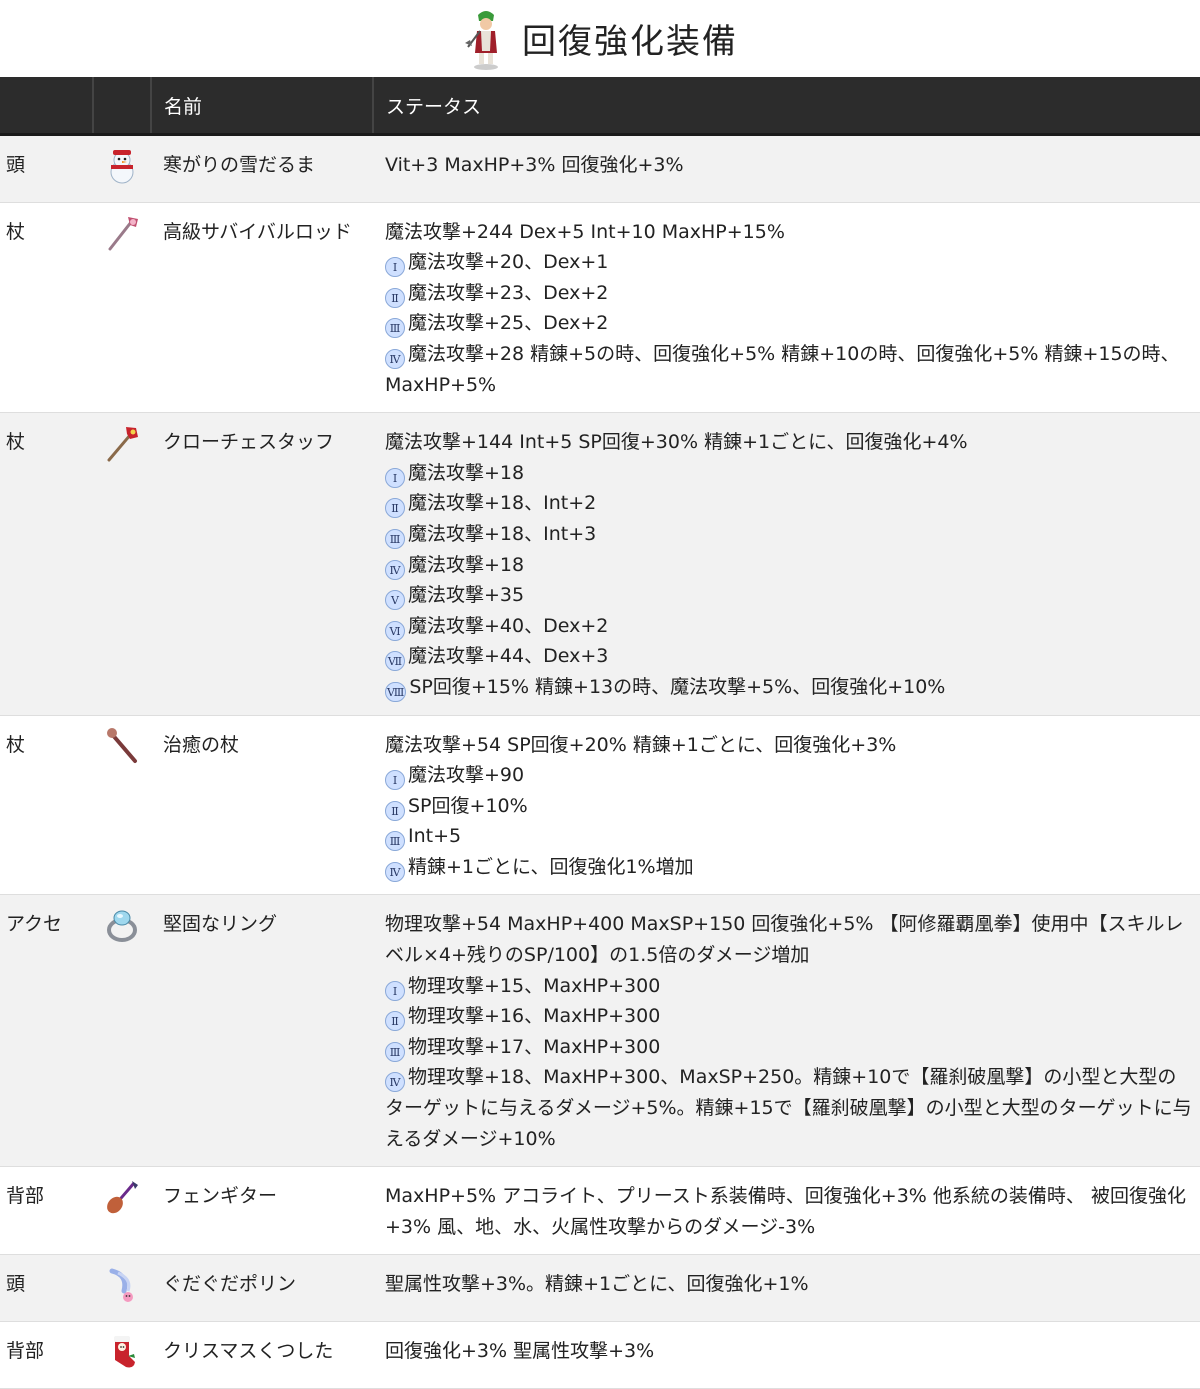 The height and width of the screenshot is (1389, 1200). I want to click on crozier-staff-icon, so click(122, 444).